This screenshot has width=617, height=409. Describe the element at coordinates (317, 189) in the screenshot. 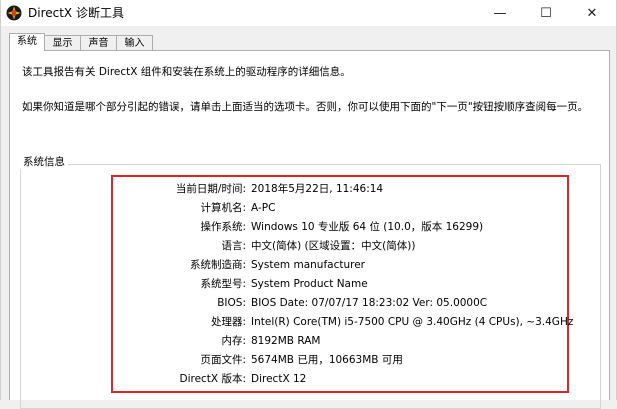

I see `info-value: 2018年5月22日, 11:46:14` at that location.